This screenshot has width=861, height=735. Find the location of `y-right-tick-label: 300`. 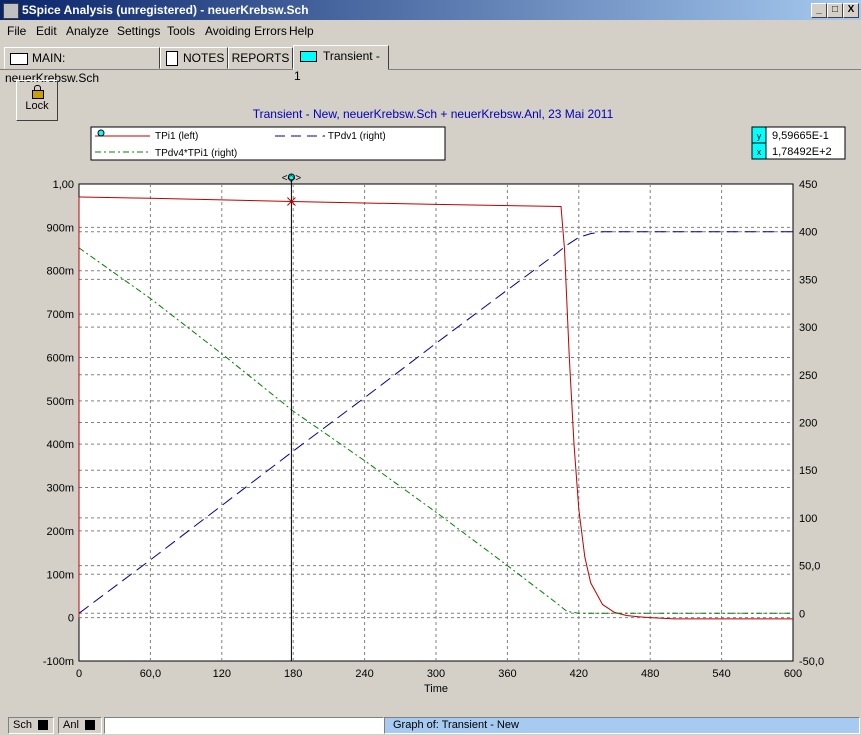

y-right-tick-label: 300 is located at coordinates (808, 328).